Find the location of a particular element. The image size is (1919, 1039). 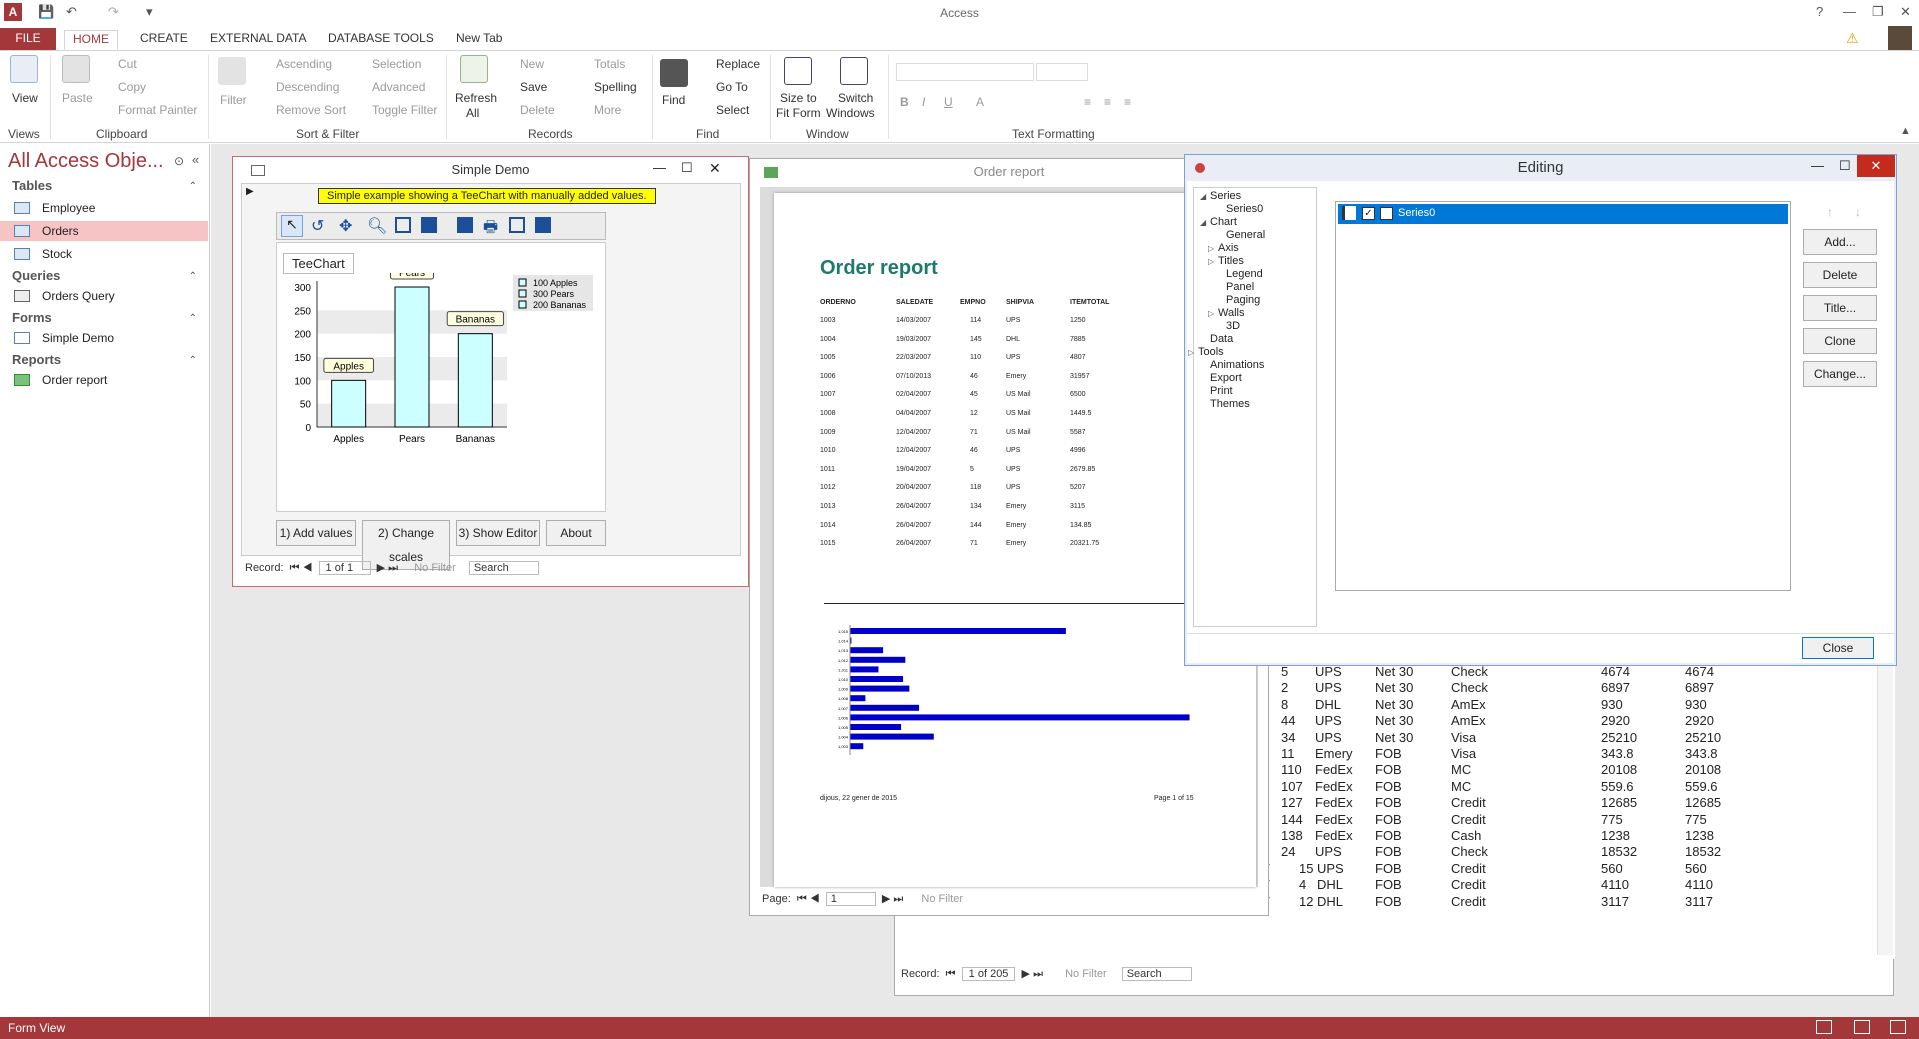

nav-item-employee: Employee is located at coordinates (104, 208).